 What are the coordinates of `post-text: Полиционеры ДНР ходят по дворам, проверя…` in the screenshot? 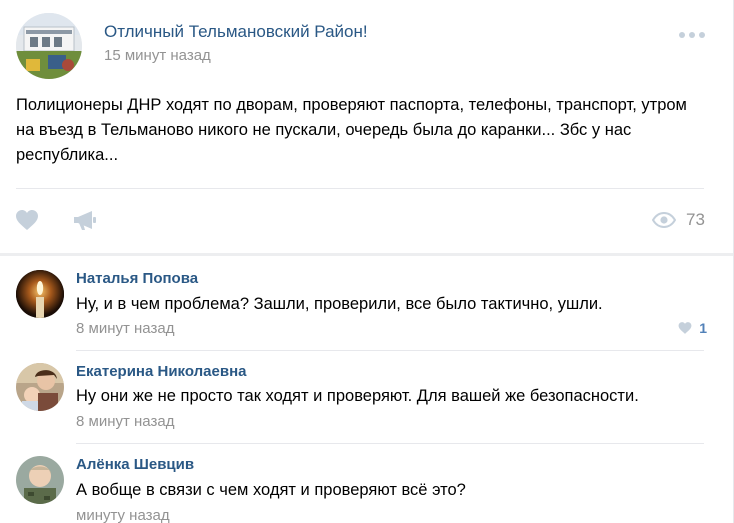 It's located at (351, 130).